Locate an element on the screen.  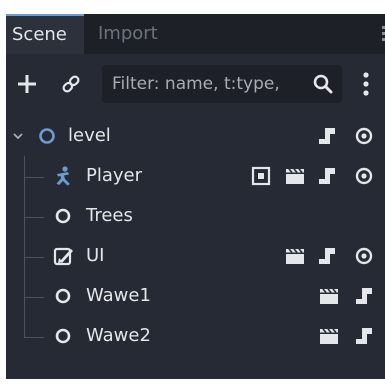
tree-item-level: level is located at coordinates (195, 136).